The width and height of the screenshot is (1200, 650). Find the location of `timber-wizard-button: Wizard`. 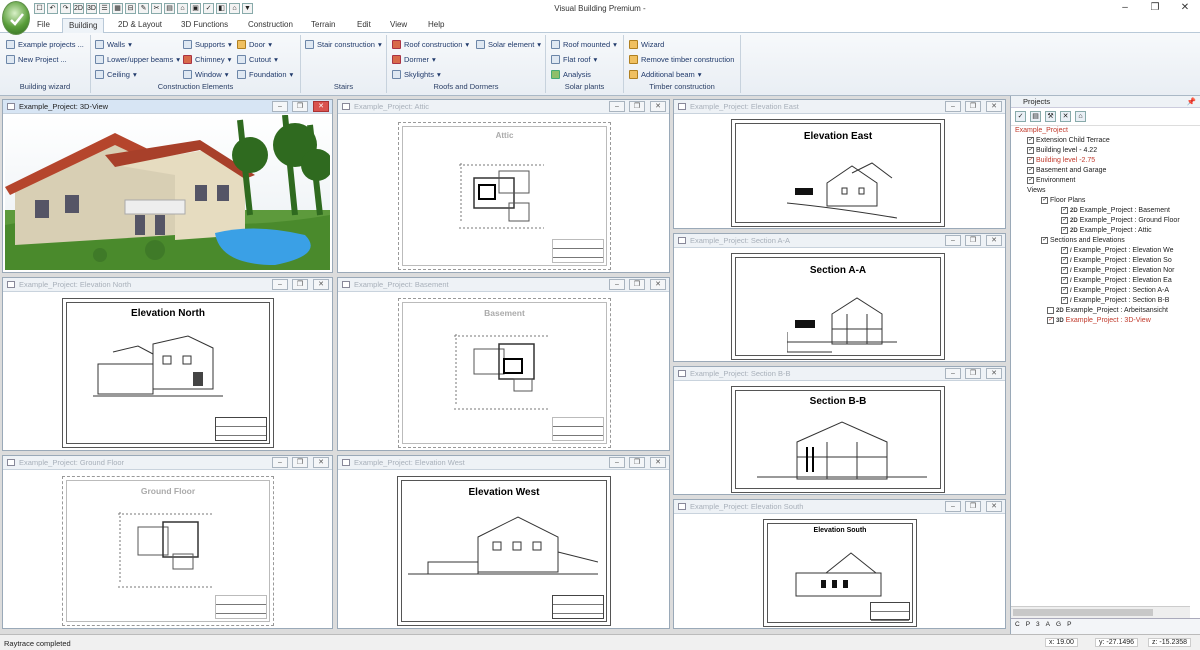

timber-wizard-button: Wizard is located at coordinates (646, 44).